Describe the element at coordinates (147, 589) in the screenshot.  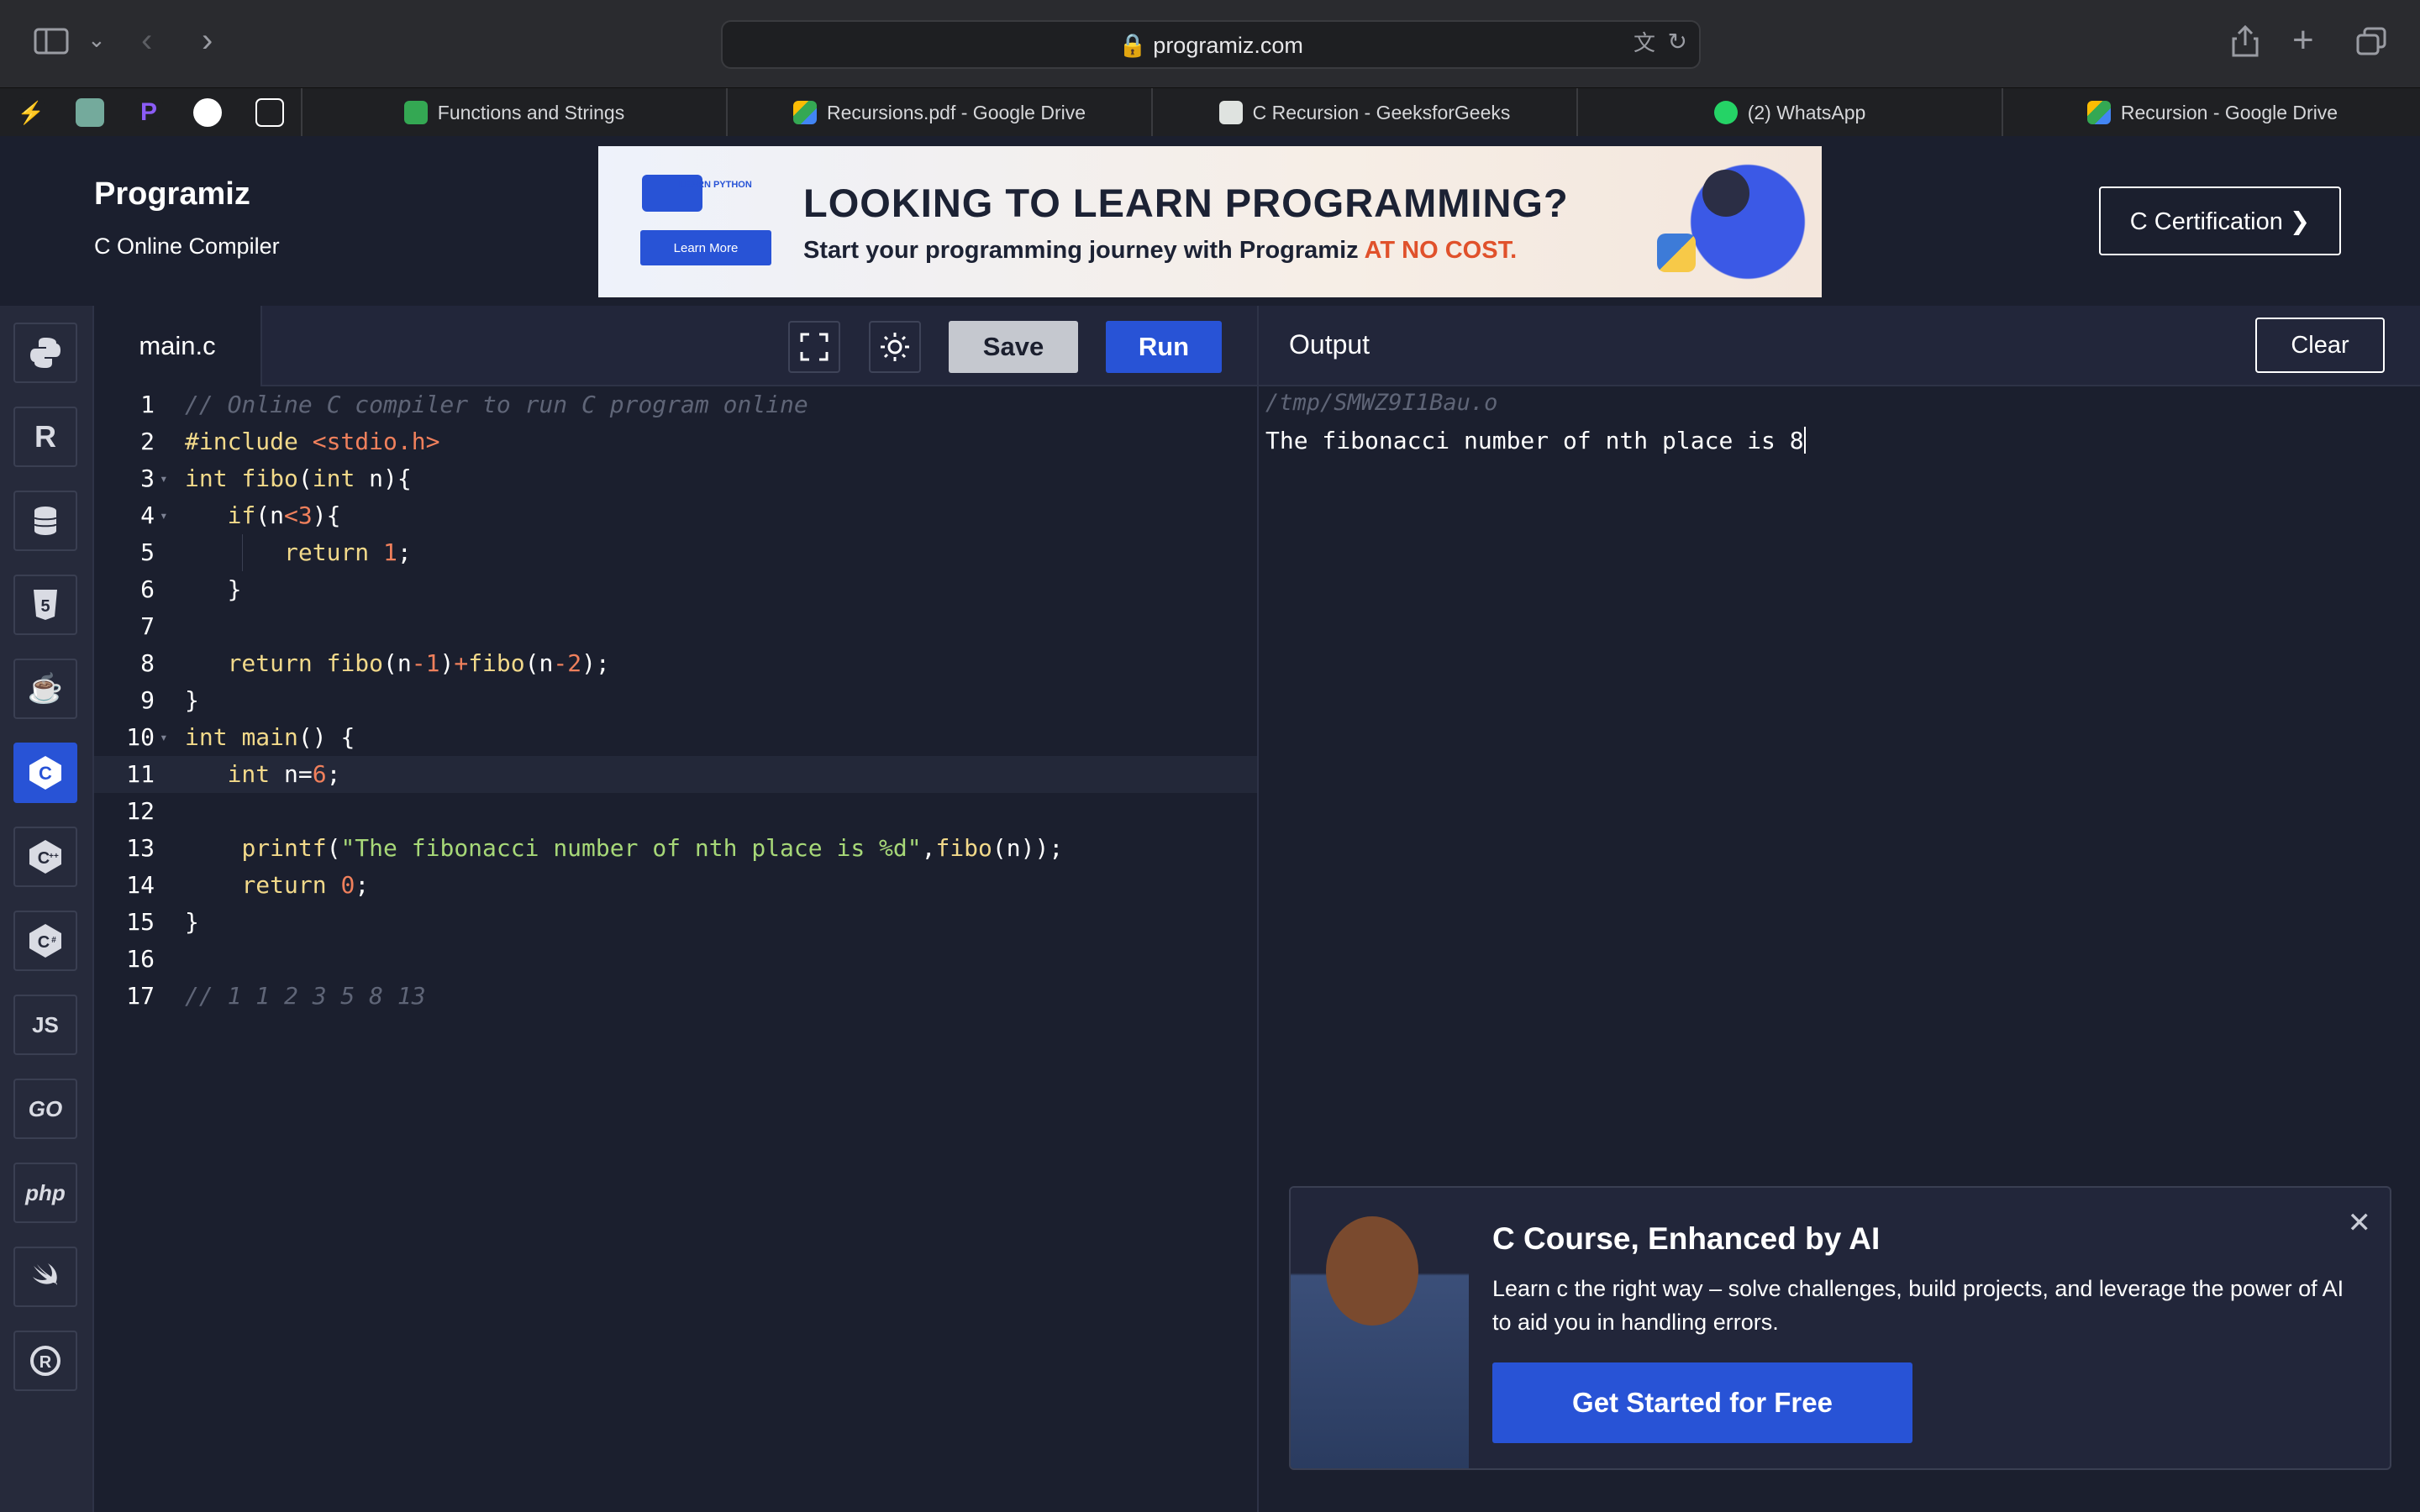
I see `line-number: 6` at that location.